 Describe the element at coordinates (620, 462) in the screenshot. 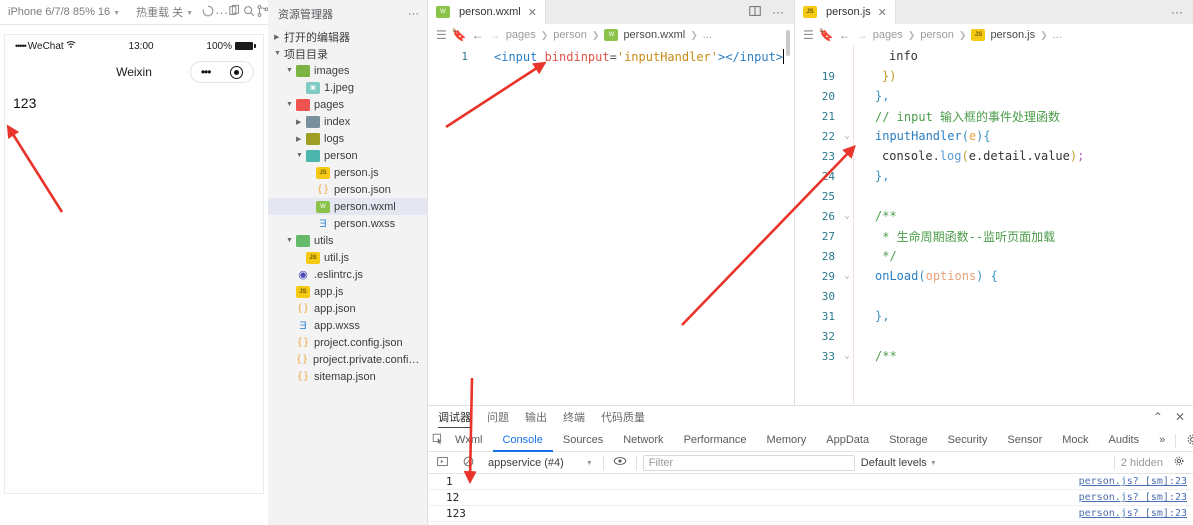

I see `eye-icon` at that location.